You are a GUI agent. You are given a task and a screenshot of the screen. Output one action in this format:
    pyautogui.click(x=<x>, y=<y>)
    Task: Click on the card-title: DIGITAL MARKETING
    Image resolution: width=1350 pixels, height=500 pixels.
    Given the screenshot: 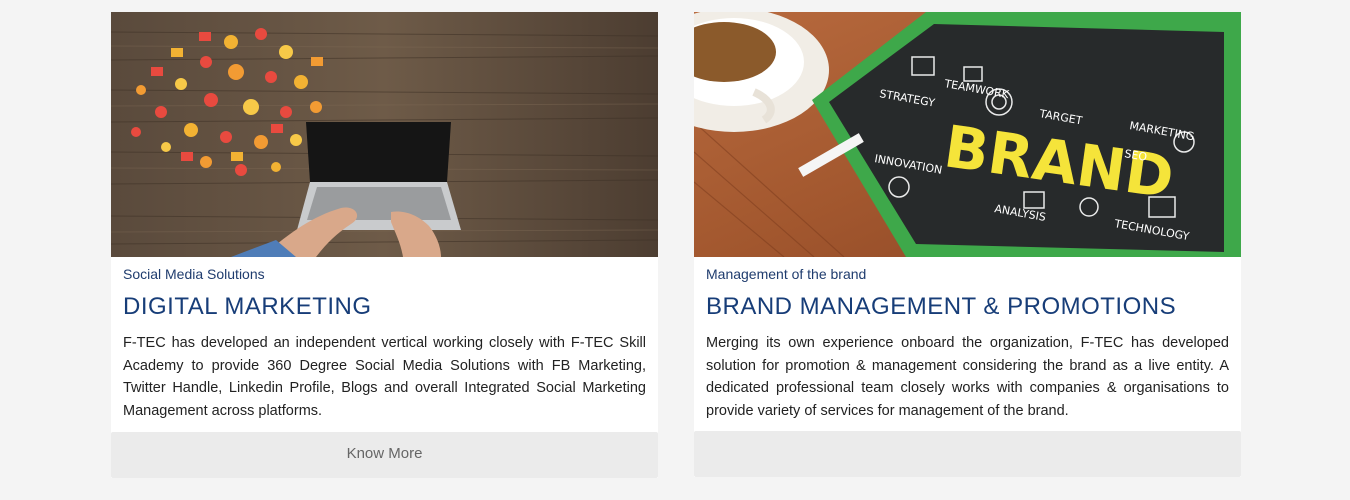 What is the action you would take?
    pyautogui.click(x=247, y=306)
    